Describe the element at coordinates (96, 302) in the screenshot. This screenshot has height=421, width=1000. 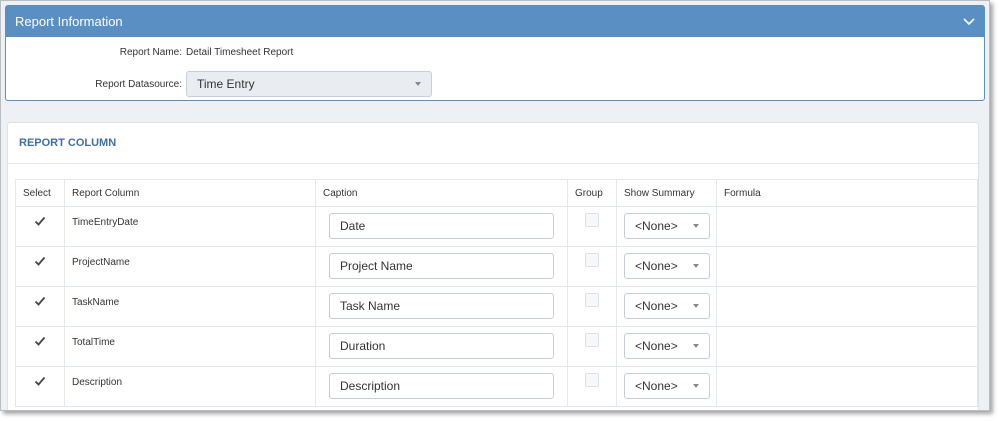
I see `report-column-name: TaskName` at that location.